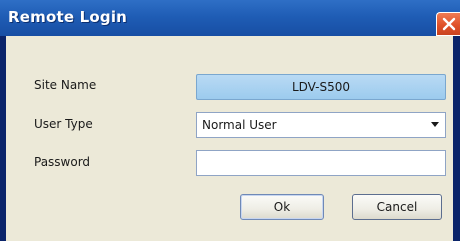 The image size is (460, 241). I want to click on site-name-label: Site Name, so click(65, 85).